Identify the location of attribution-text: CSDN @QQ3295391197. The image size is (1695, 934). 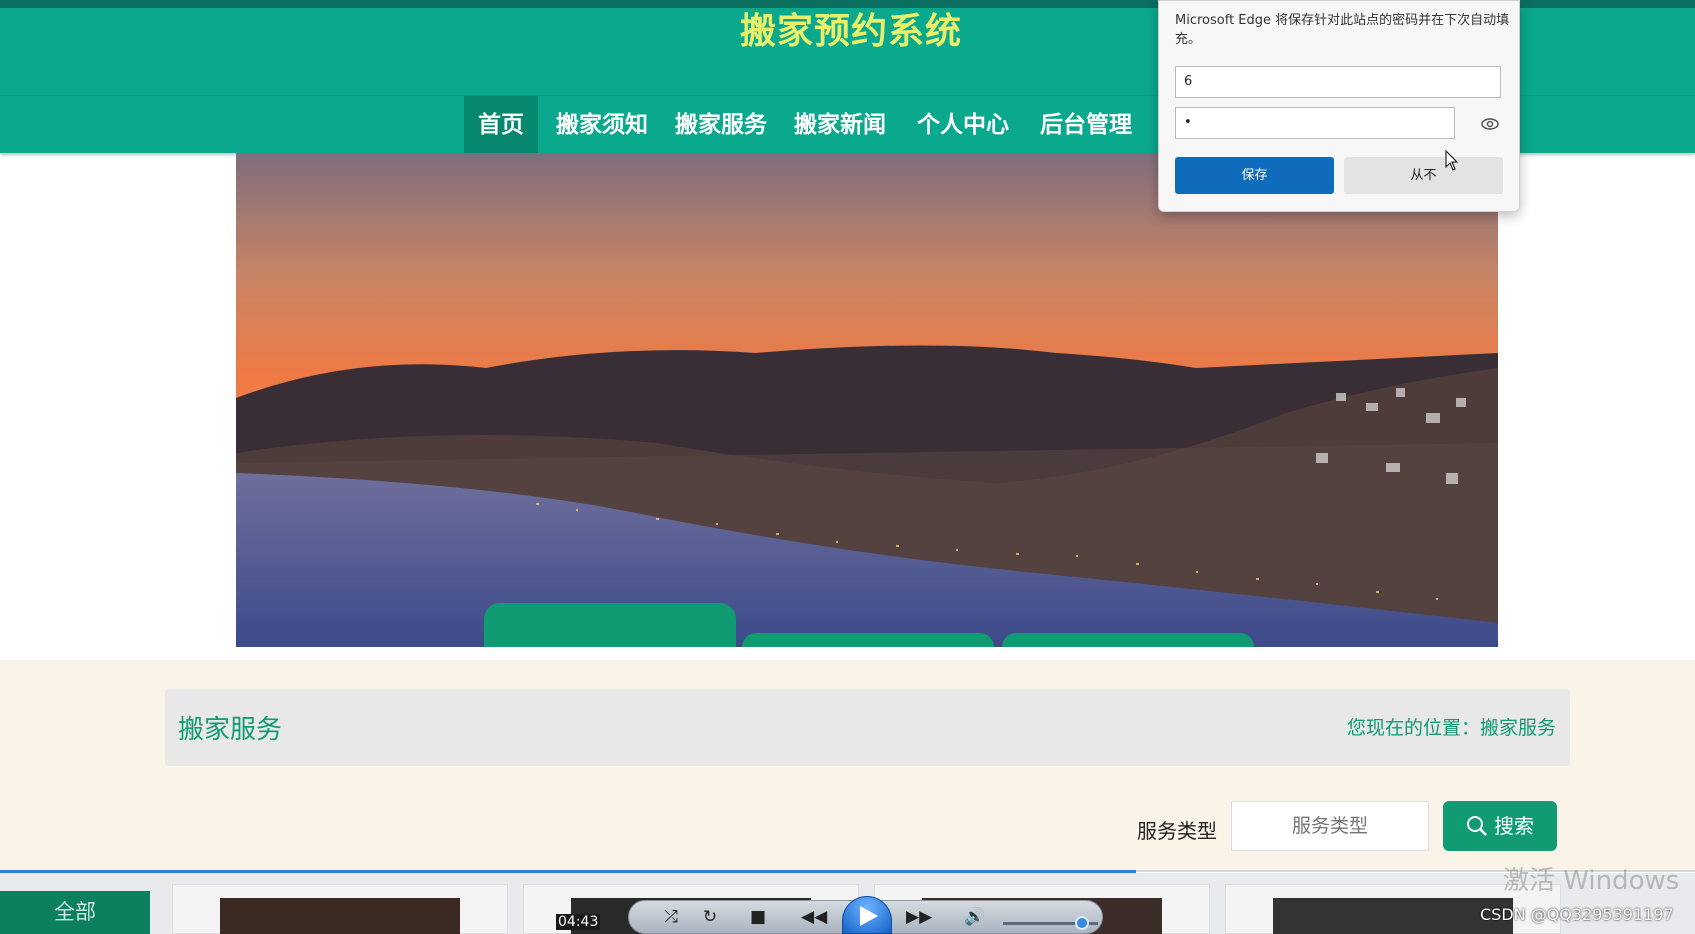
(1577, 914).